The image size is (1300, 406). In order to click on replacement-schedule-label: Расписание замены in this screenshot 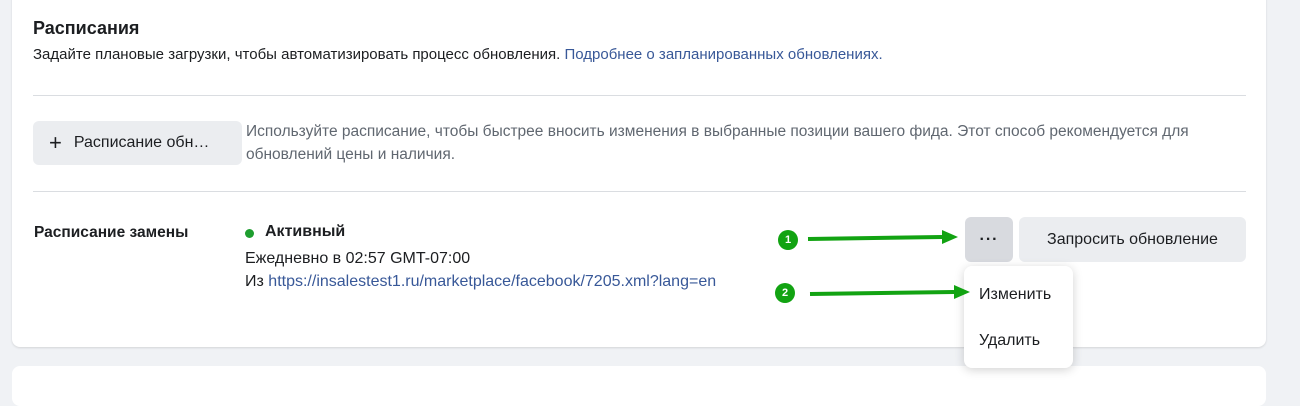, I will do `click(111, 232)`.